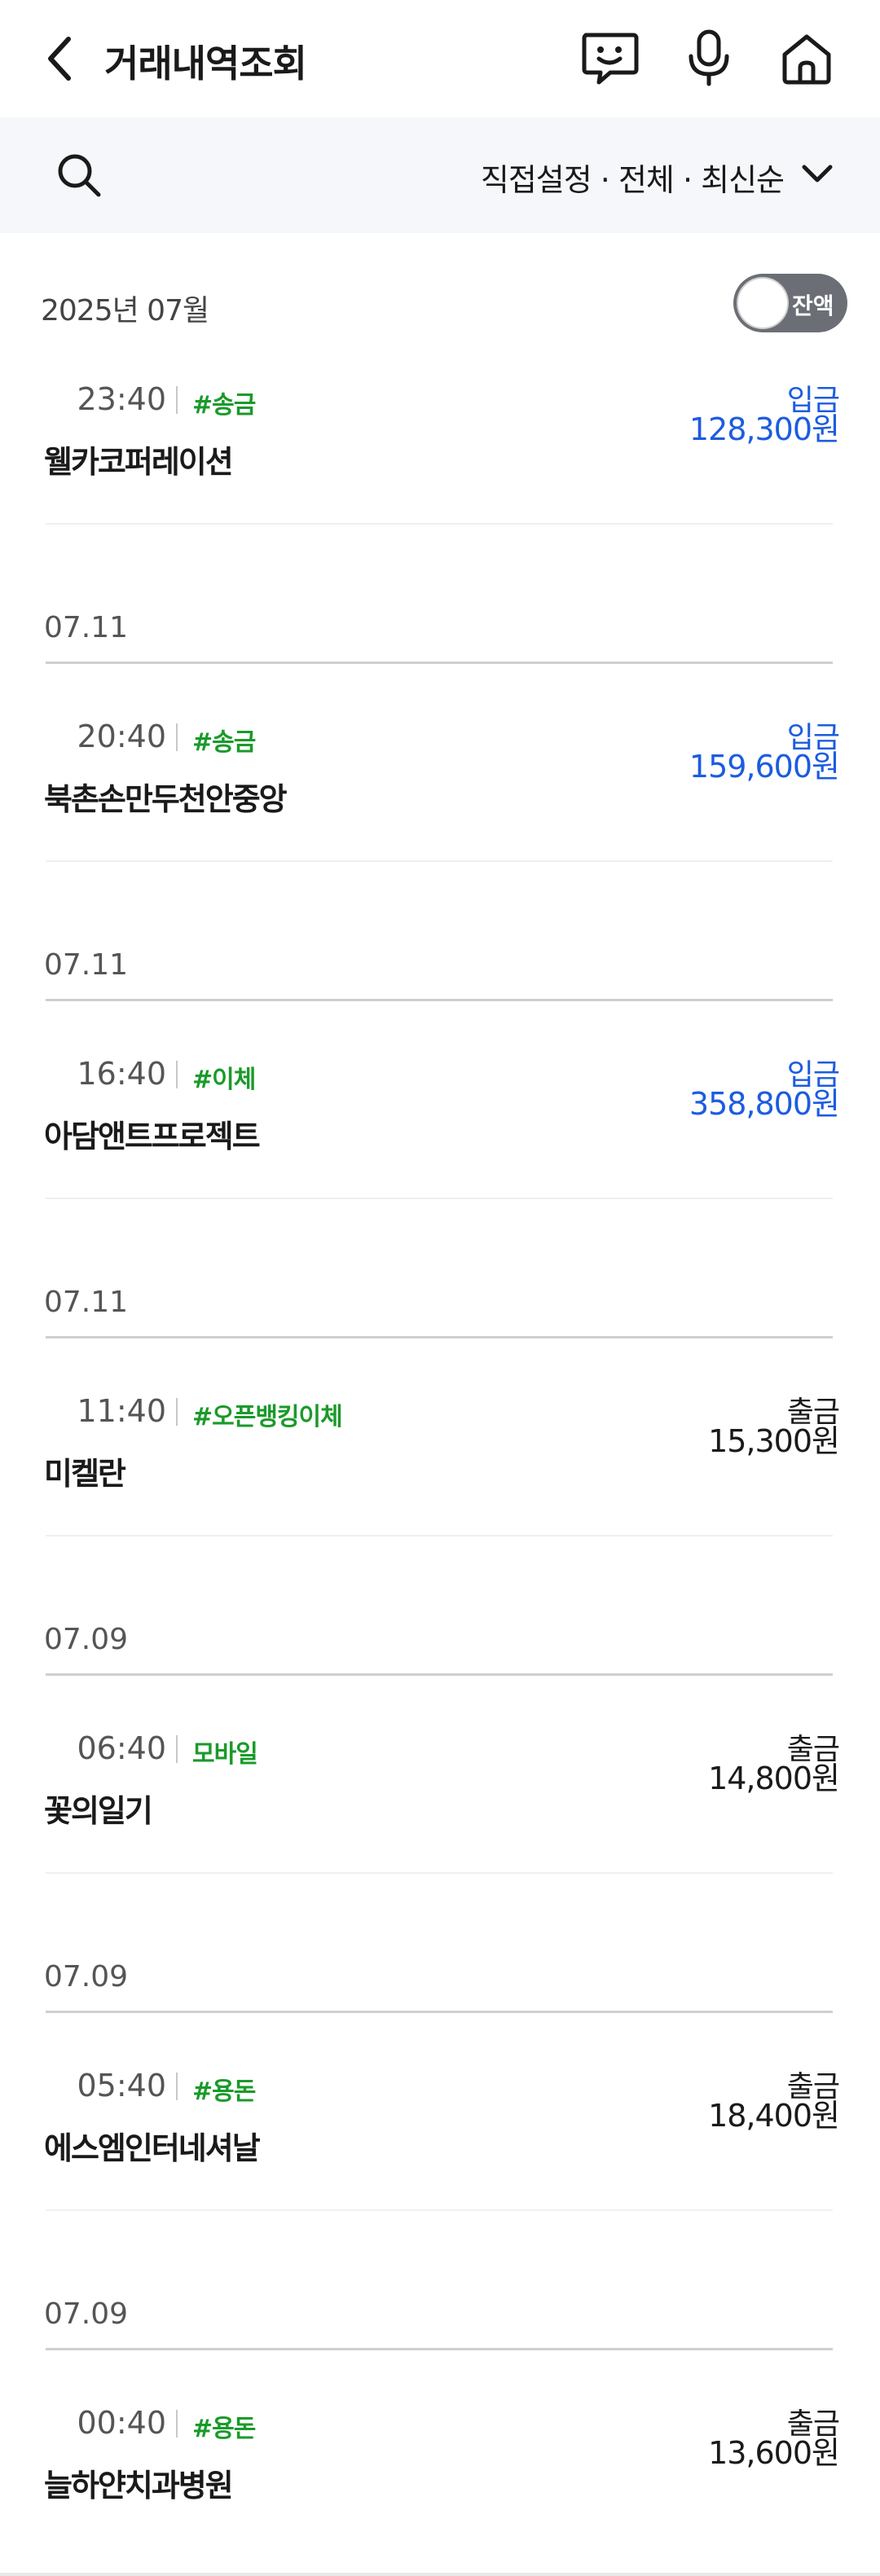 This screenshot has height=2576, width=880. What do you see at coordinates (121, 736) in the screenshot?
I see `transaction-time: 20:40` at bounding box center [121, 736].